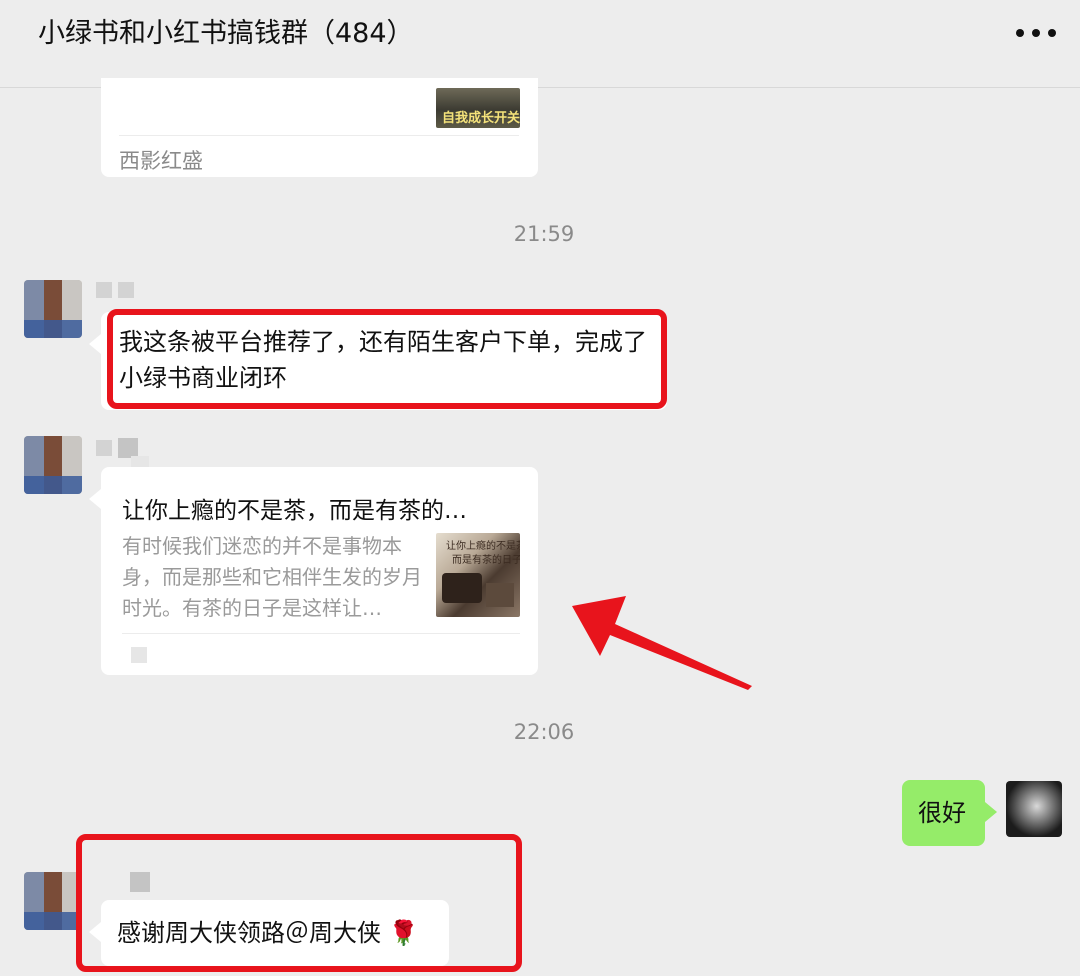 The image size is (1080, 976). I want to click on article-thumbnail: 让你上瘾的不是茶 而是有茶的日子, so click(478, 575).